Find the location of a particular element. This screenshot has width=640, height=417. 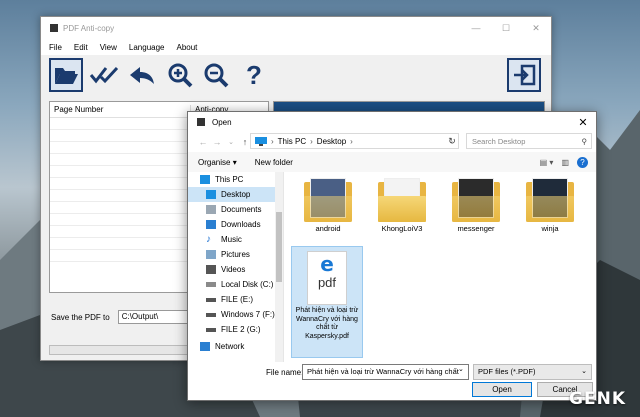

nav-videos: Videos is located at coordinates (235, 269).